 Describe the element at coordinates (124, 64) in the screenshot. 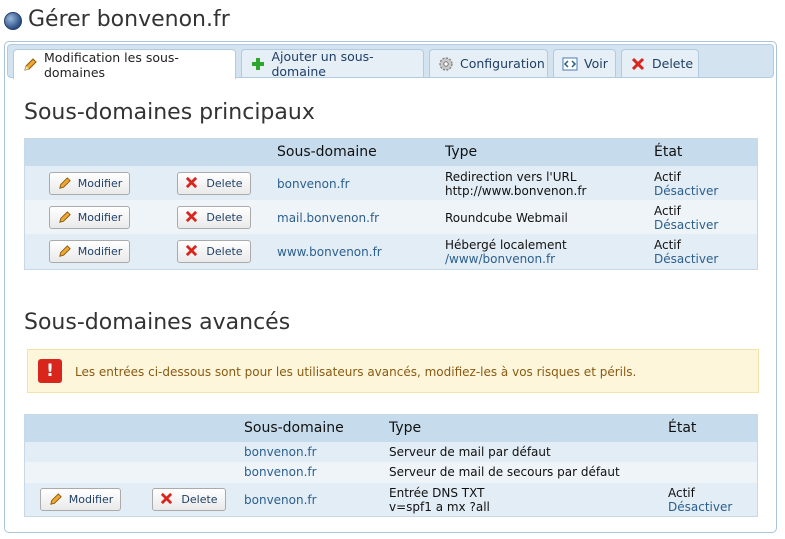

I see `tab-modify-subdomains: Modification les sous-domaines` at that location.